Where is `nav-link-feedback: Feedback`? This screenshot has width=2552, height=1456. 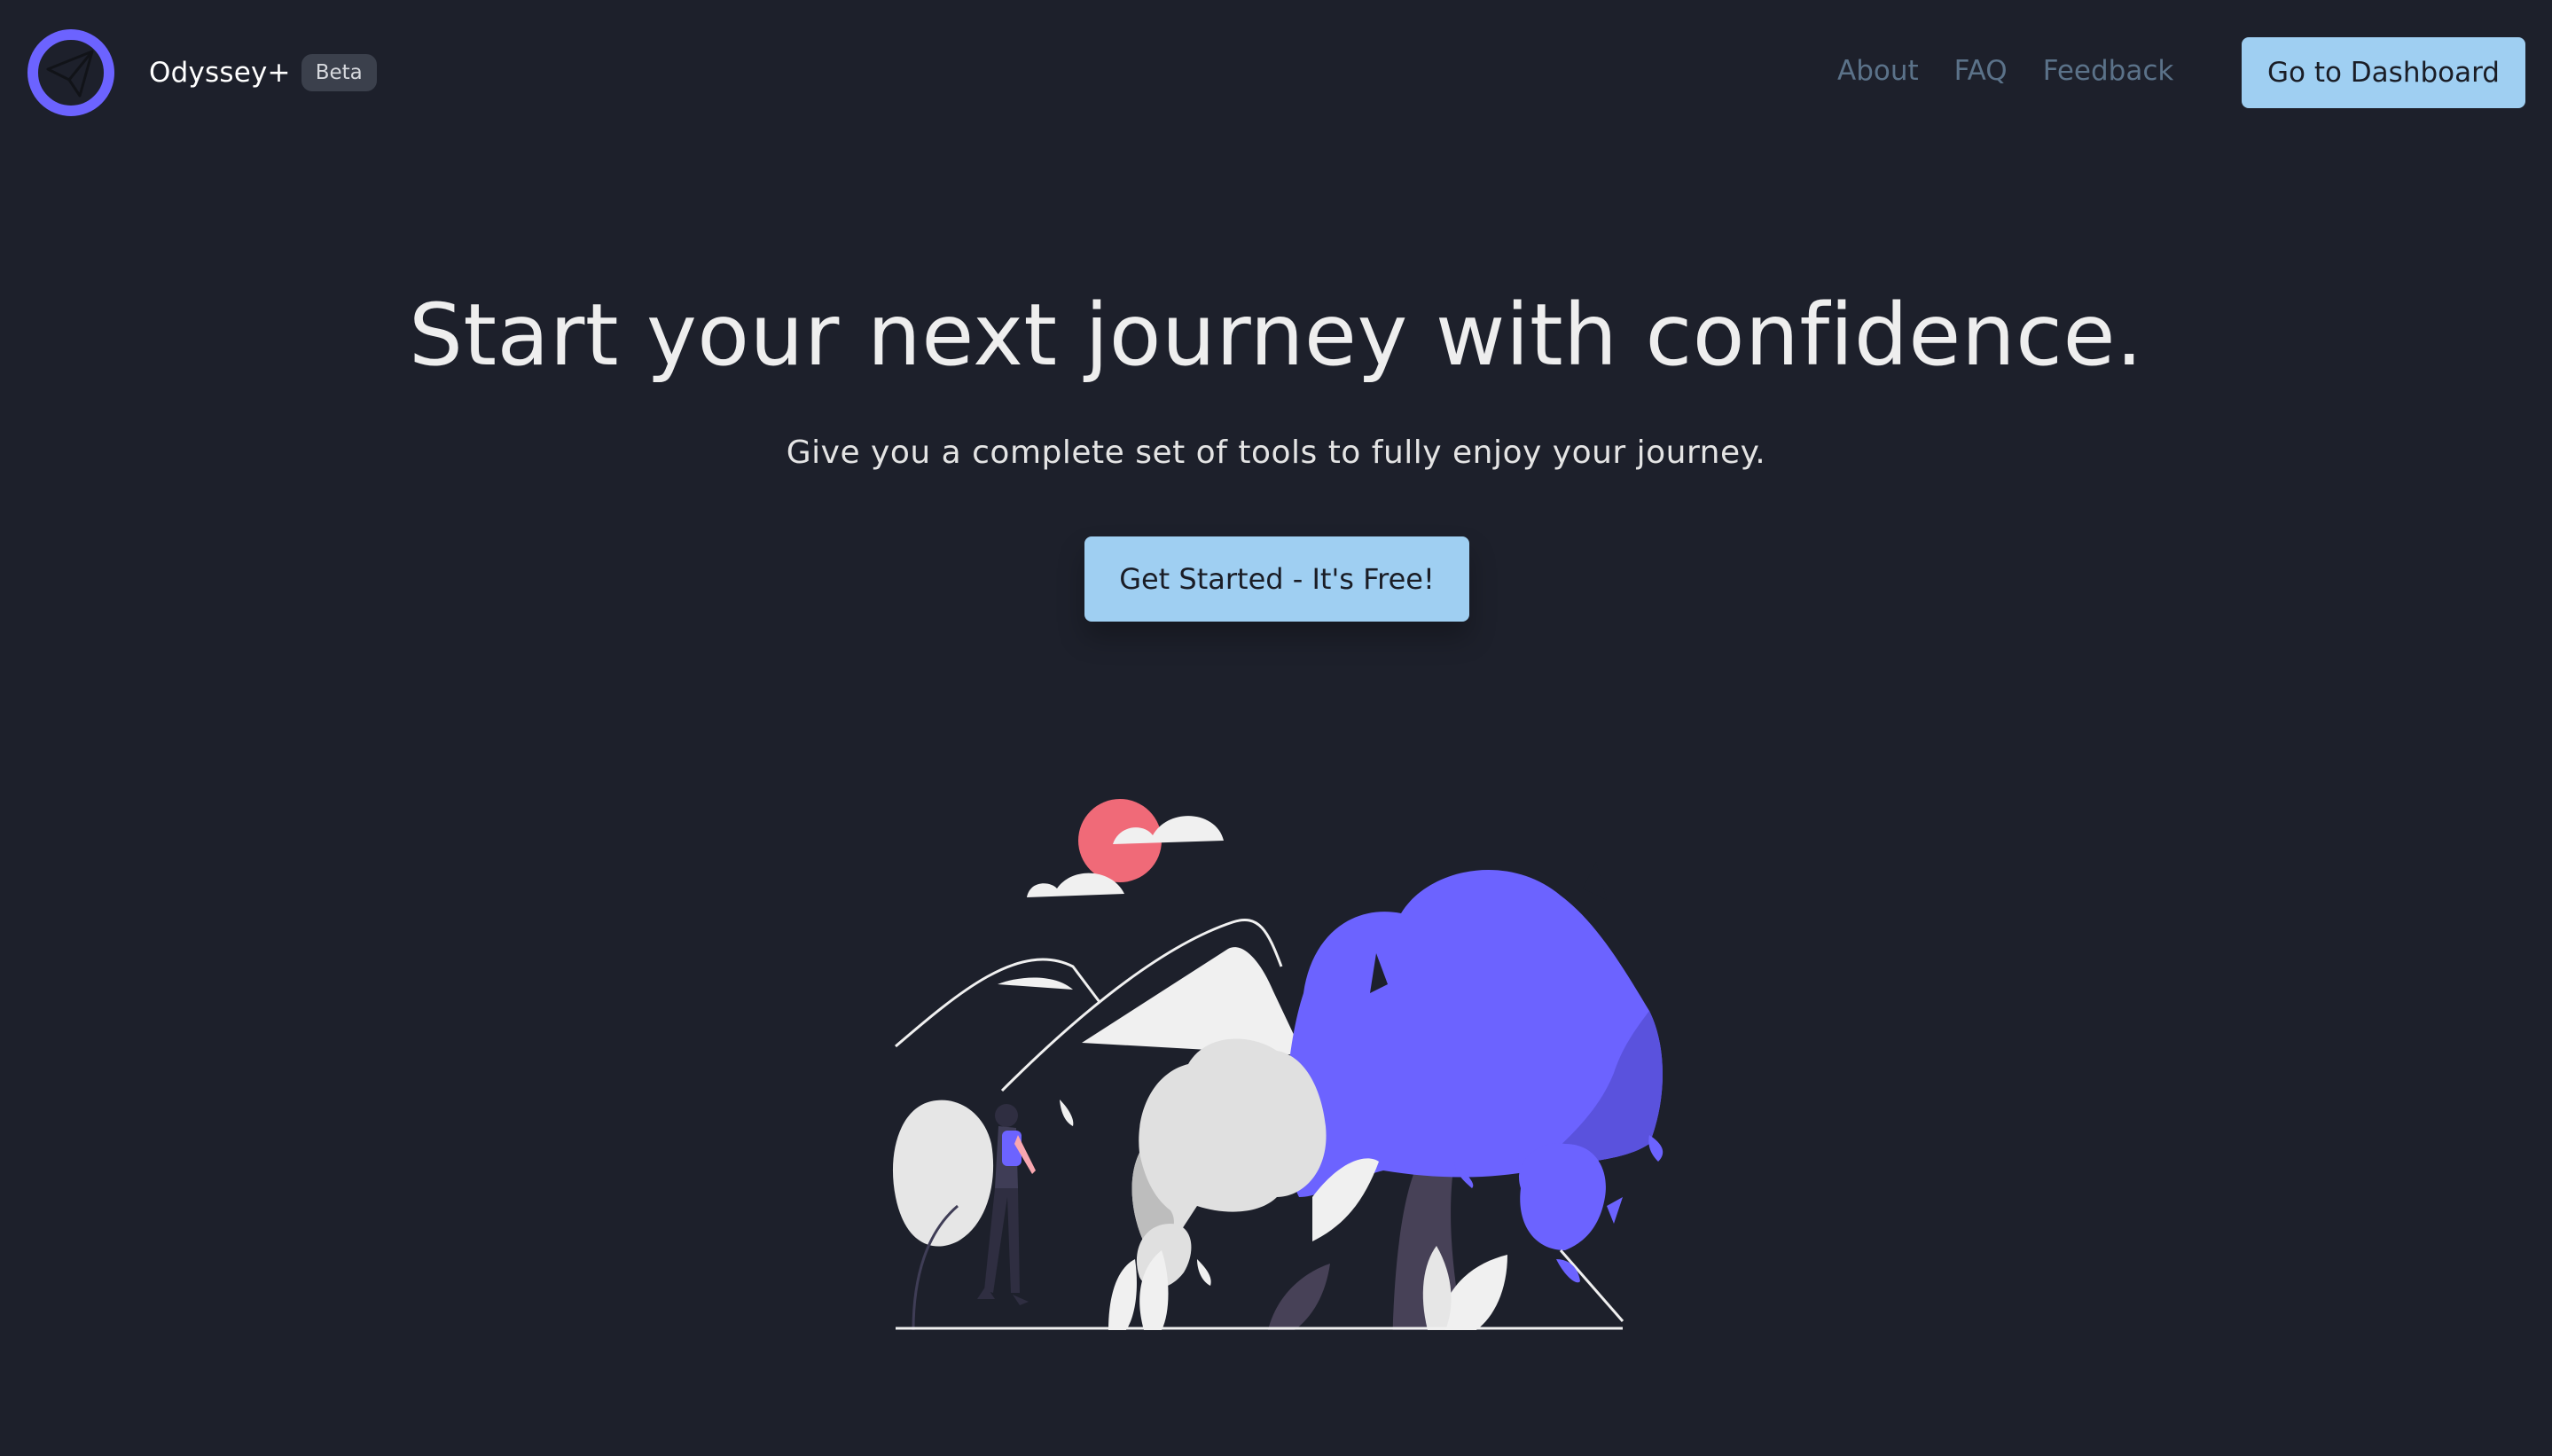
nav-link-feedback: Feedback is located at coordinates (2108, 71).